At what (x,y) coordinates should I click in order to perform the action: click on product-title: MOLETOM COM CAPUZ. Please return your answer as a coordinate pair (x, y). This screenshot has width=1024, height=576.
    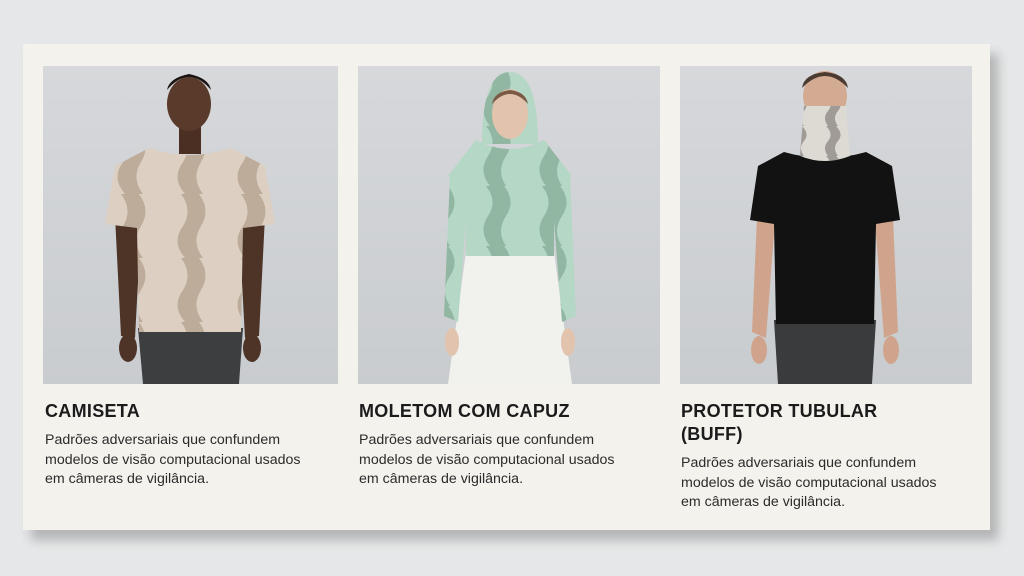
    Looking at the image, I should click on (464, 411).